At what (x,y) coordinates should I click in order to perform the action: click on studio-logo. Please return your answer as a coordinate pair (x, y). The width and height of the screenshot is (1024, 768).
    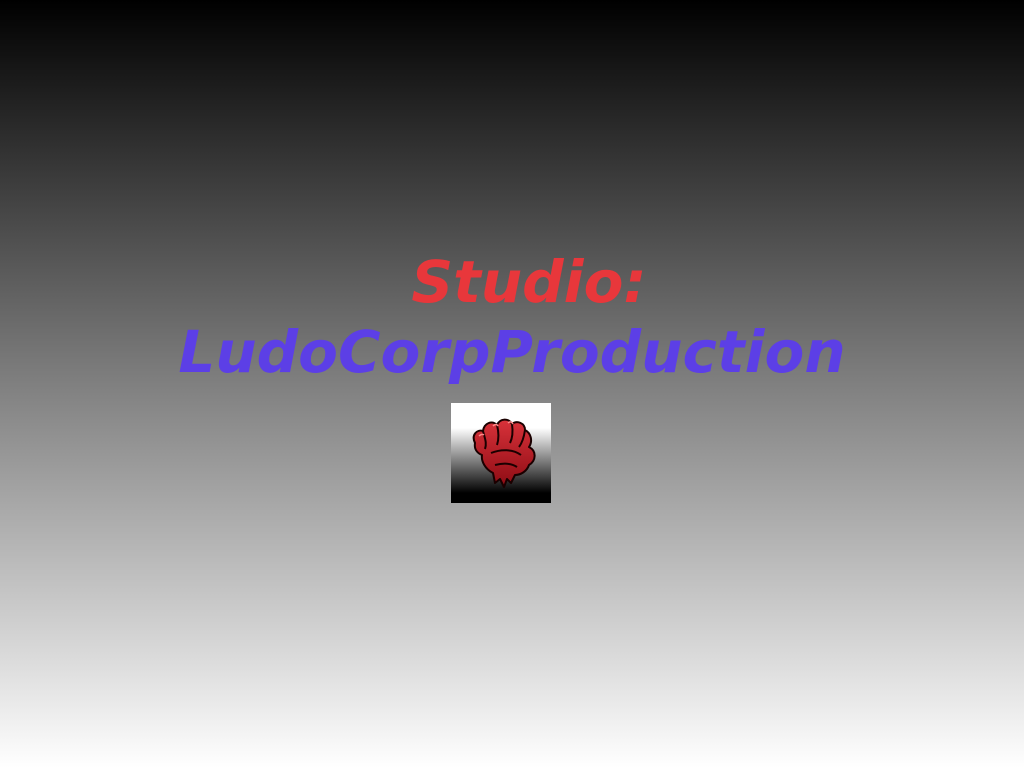
    Looking at the image, I should click on (501, 453).